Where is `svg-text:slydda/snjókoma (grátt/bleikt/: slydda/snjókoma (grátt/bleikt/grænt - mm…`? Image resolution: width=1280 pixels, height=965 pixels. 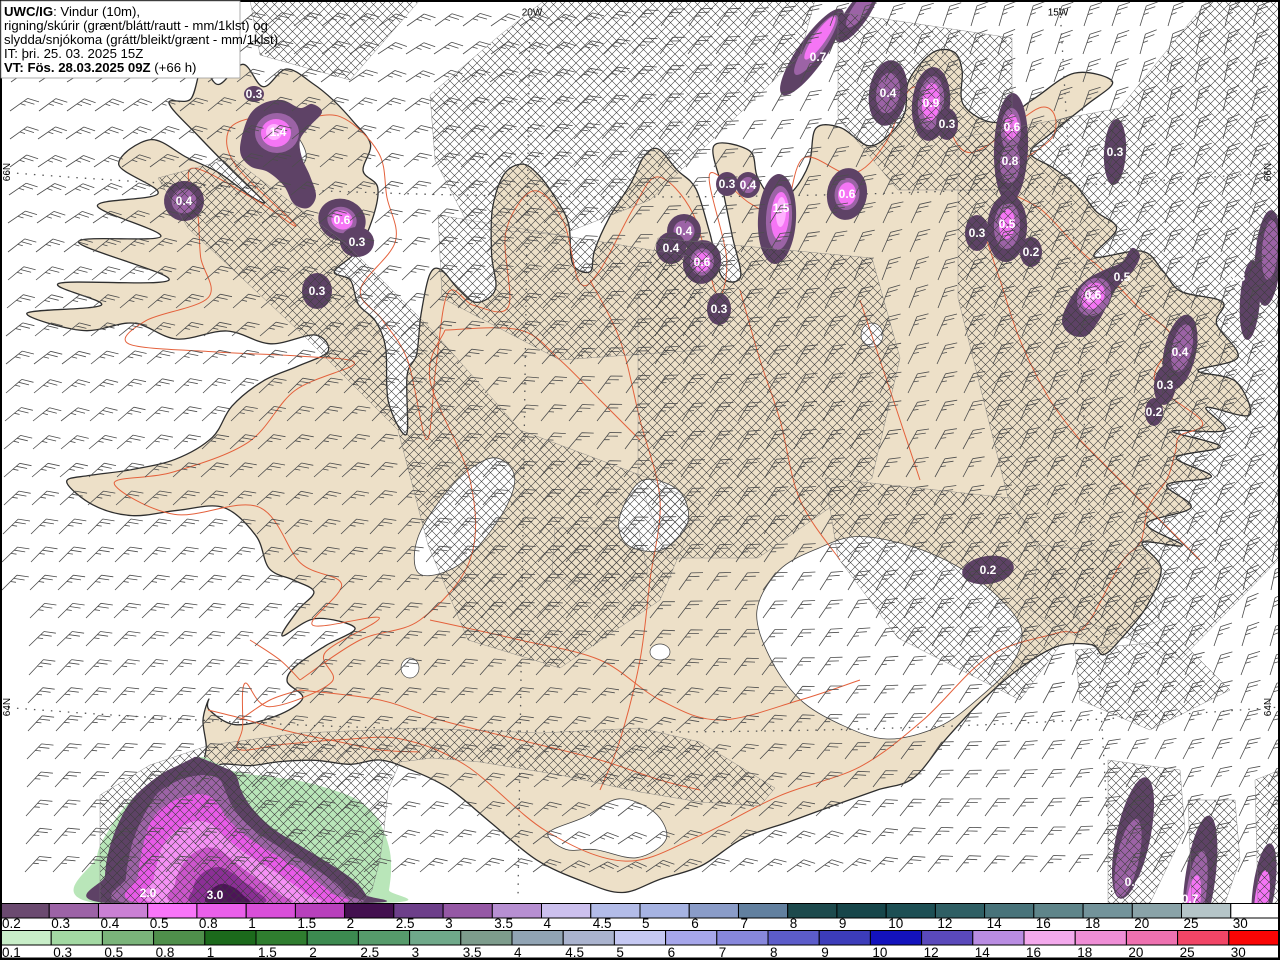
svg-text:slydda/snjókoma (grátt/bleikt/: slydda/snjókoma (grátt/bleikt/grænt - mm… is located at coordinates (141, 39).